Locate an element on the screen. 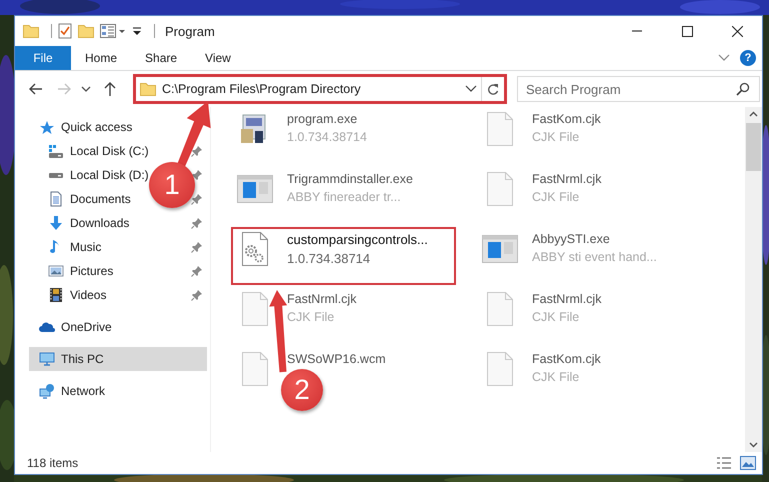  dropdown-caret-icon is located at coordinates (471, 89).